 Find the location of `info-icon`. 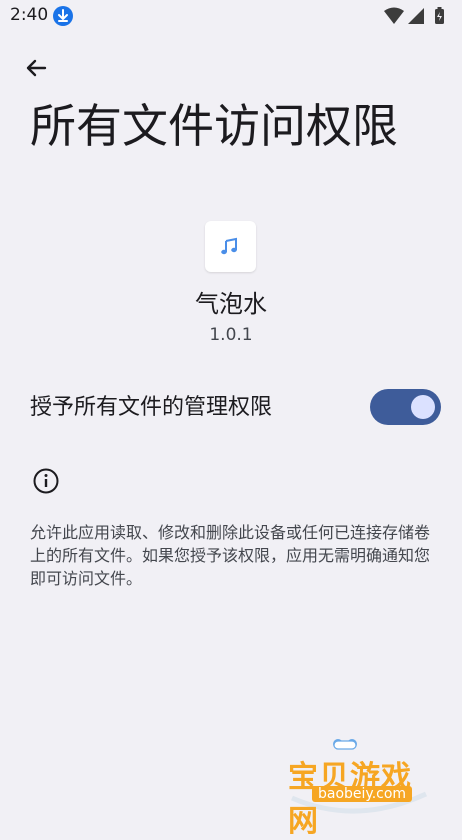

info-icon is located at coordinates (46, 481).